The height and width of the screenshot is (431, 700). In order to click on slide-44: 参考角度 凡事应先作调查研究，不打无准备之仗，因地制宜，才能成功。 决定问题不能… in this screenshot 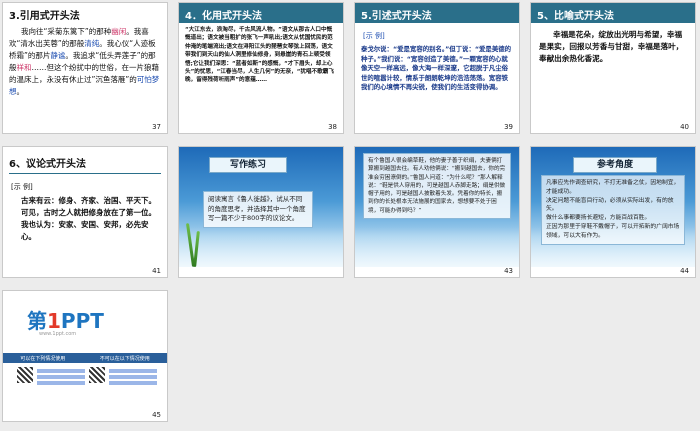, I will do `click(613, 212)`.